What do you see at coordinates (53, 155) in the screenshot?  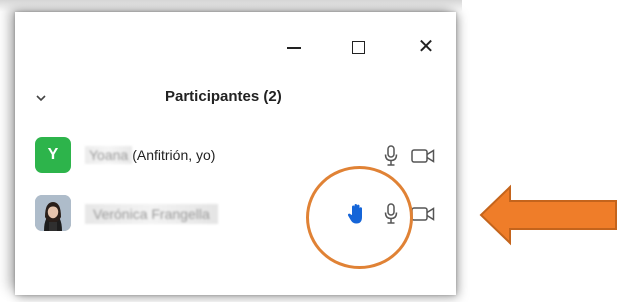 I see `avatar: Y` at bounding box center [53, 155].